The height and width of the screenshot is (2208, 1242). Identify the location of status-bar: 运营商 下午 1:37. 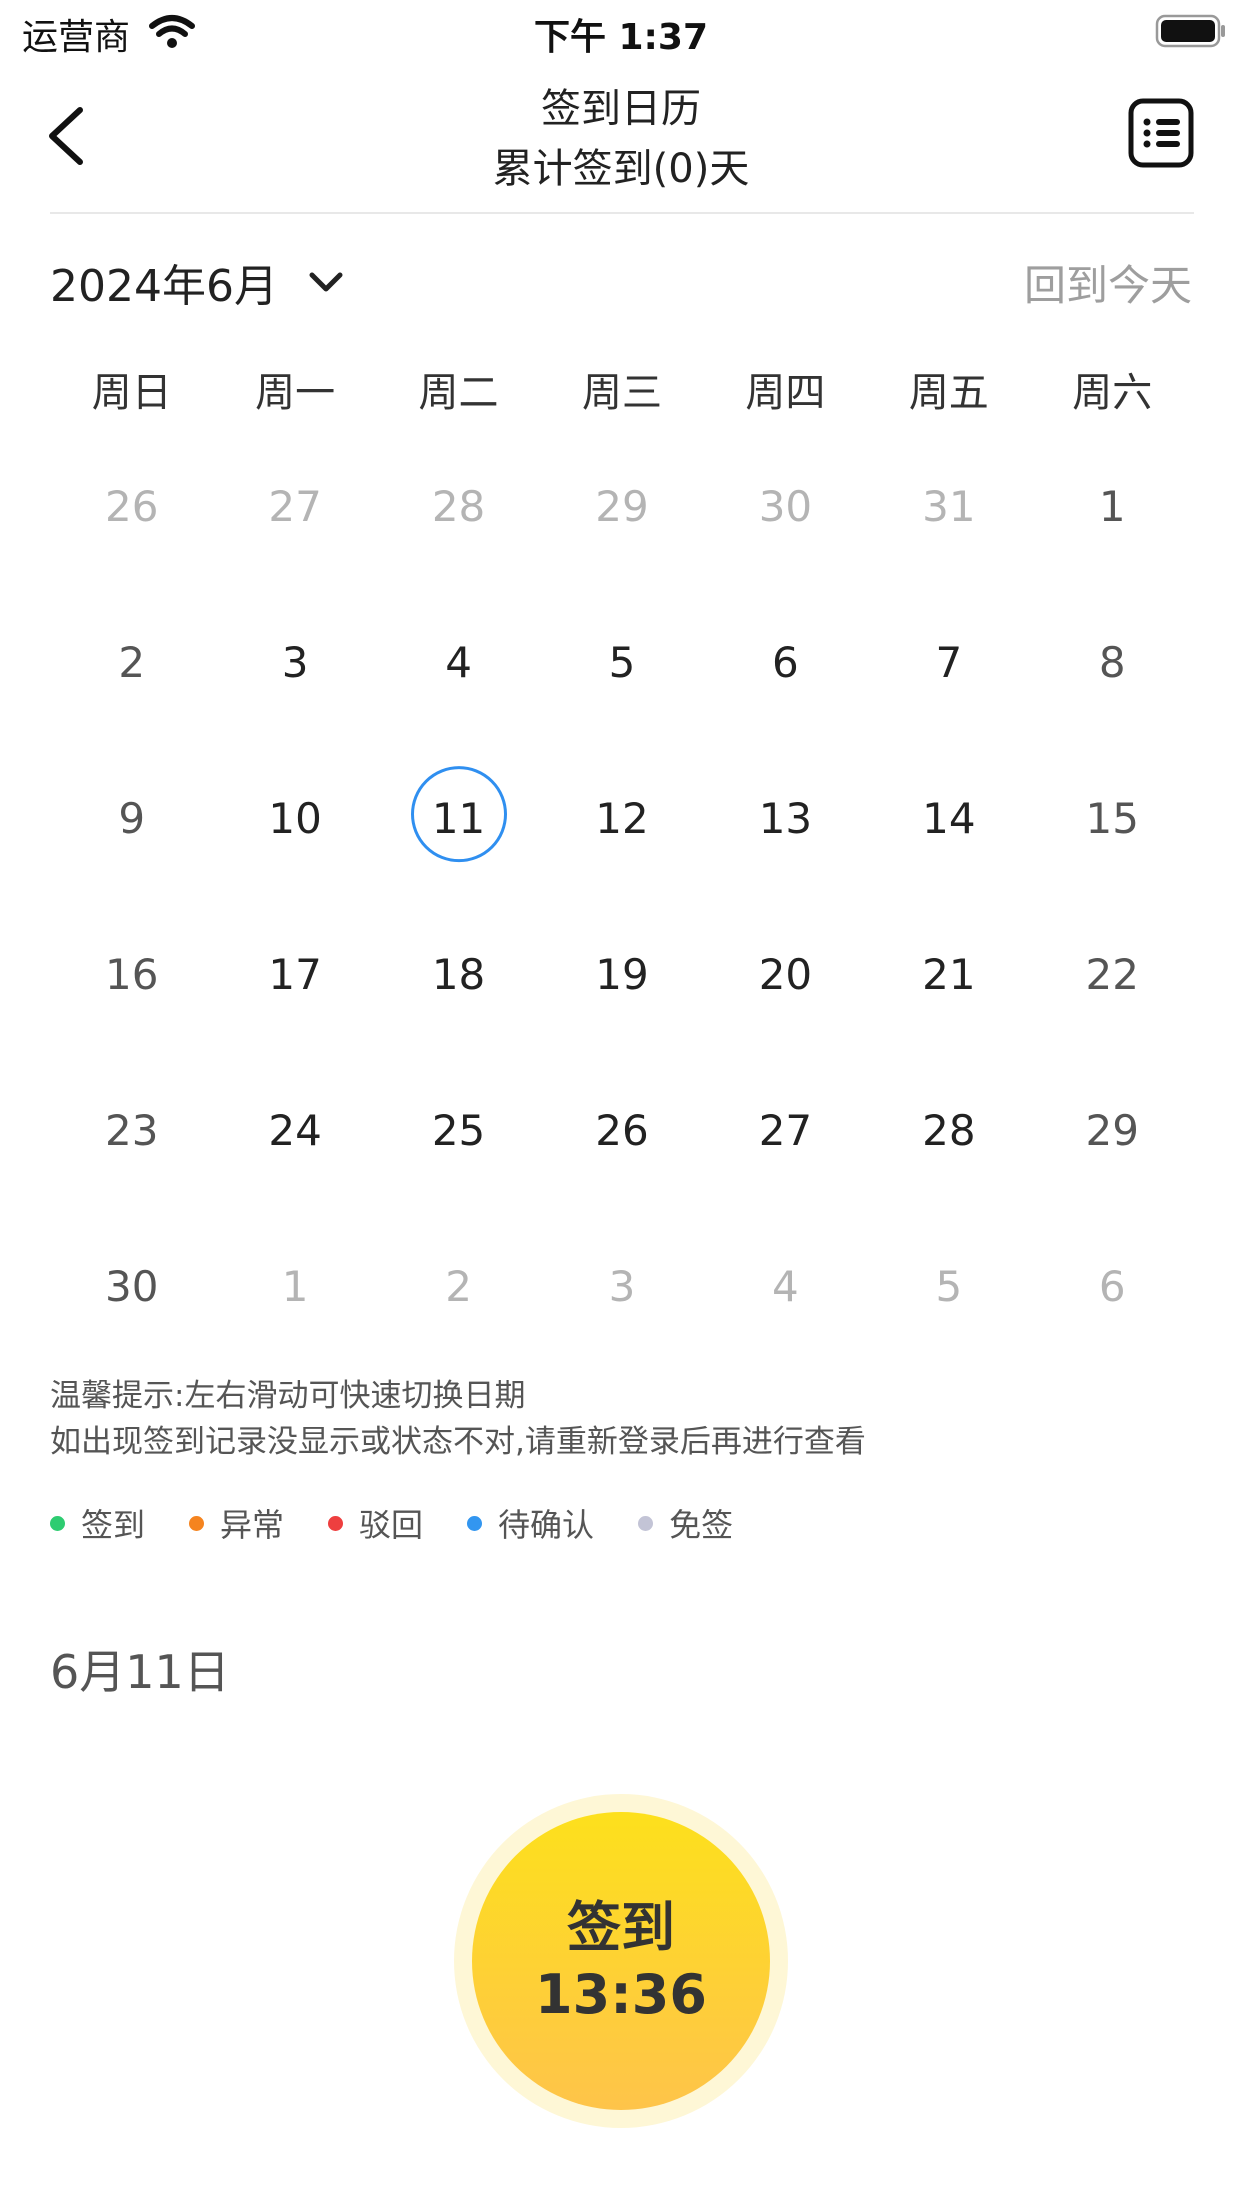
(621, 31).